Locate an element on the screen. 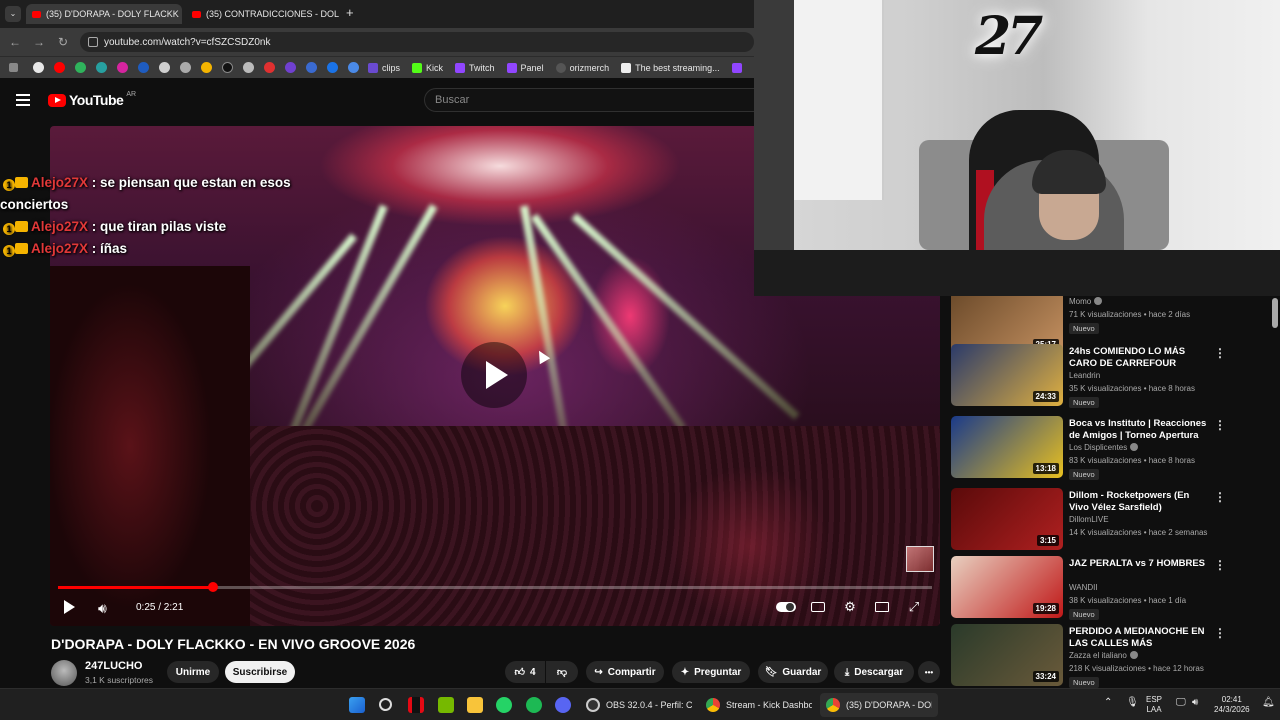 Image resolution: width=1280 pixels, height=720 pixels. recommendation-title: JAZ PERALTA vs 7 HOMBRES is located at coordinates (1139, 564).